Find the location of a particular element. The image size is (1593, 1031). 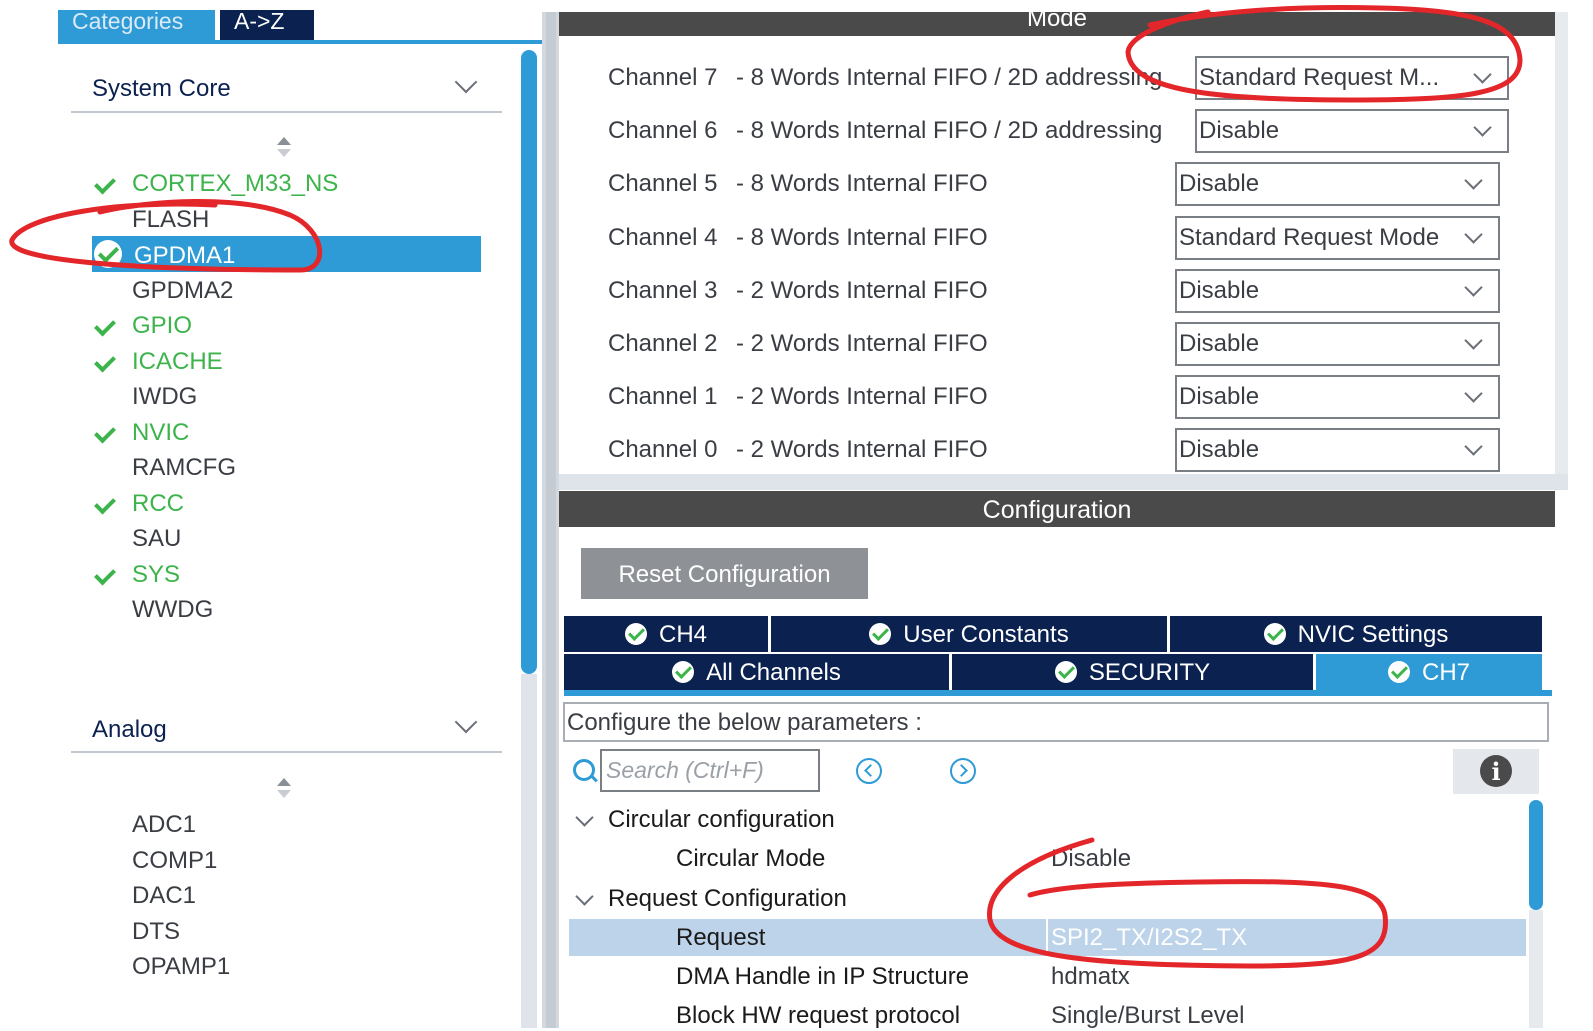

panel-splitter is located at coordinates (1063, 482).